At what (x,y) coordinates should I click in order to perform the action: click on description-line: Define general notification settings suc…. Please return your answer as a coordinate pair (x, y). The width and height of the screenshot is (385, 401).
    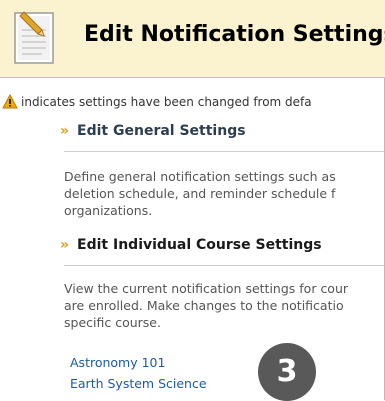
    Looking at the image, I should click on (200, 176).